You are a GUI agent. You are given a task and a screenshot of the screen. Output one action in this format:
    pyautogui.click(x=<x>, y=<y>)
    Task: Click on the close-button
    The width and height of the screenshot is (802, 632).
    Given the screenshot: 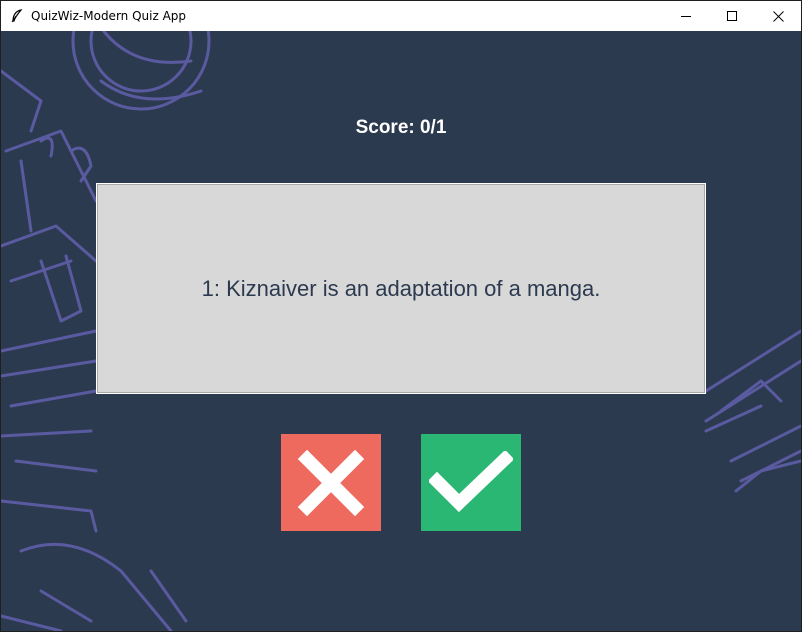 What is the action you would take?
    pyautogui.click(x=778, y=16)
    